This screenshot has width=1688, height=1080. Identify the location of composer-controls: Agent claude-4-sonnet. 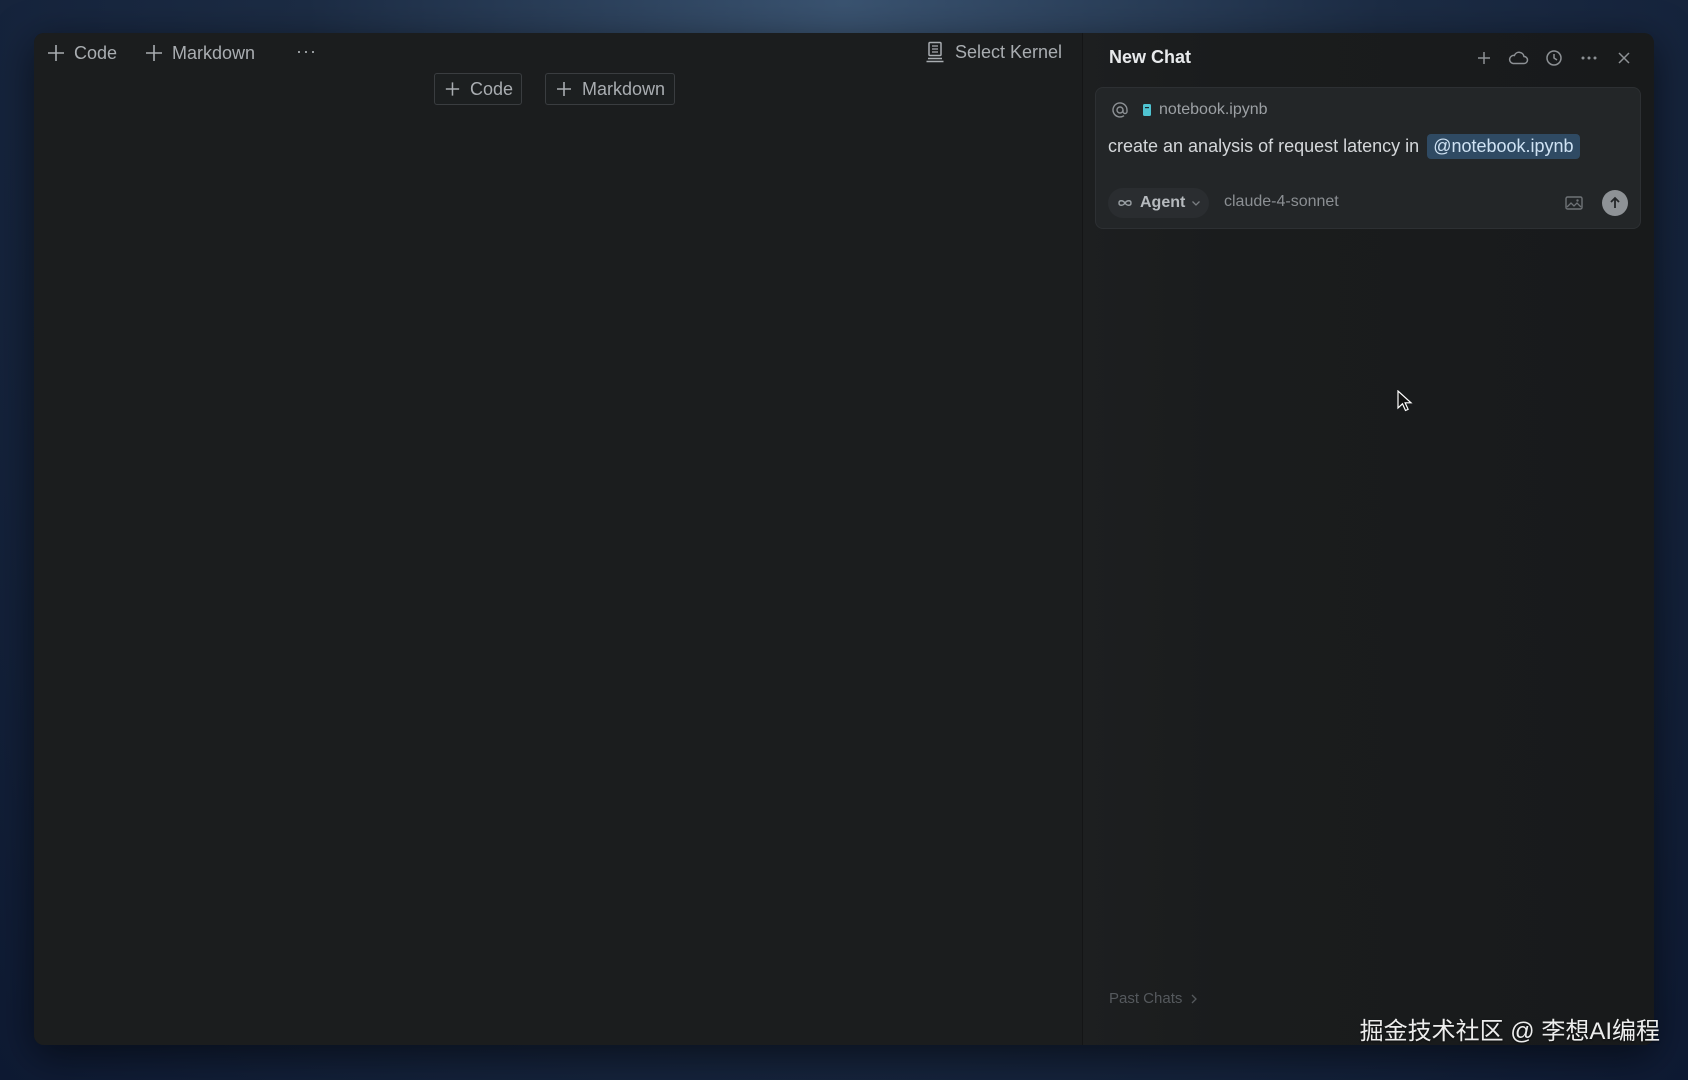
(1368, 203).